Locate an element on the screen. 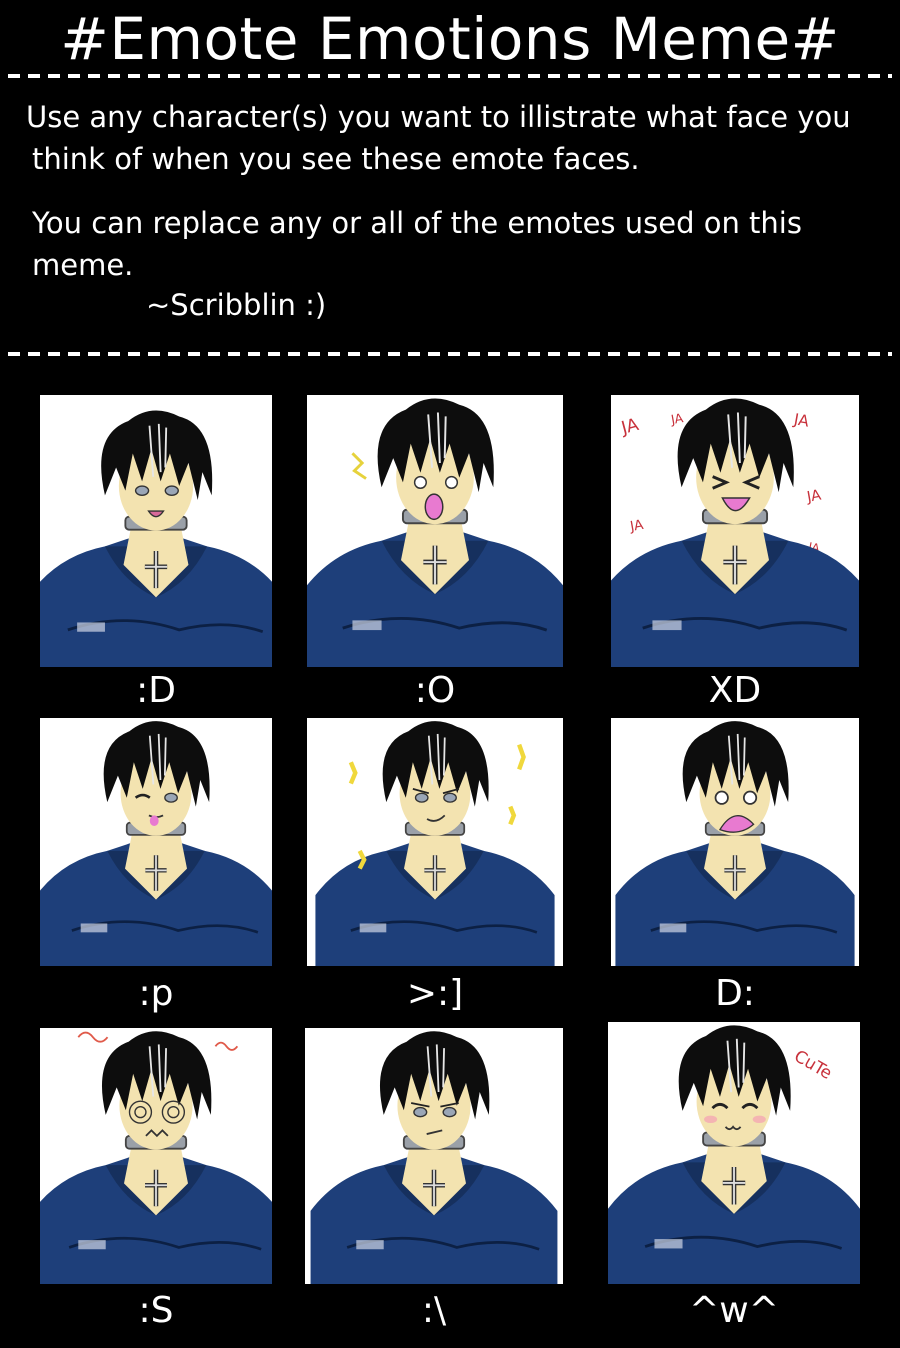 Image resolution: width=900 pixels, height=1348 pixels. intro-line-2: think of when you see these emote faces. is located at coordinates (336, 159).